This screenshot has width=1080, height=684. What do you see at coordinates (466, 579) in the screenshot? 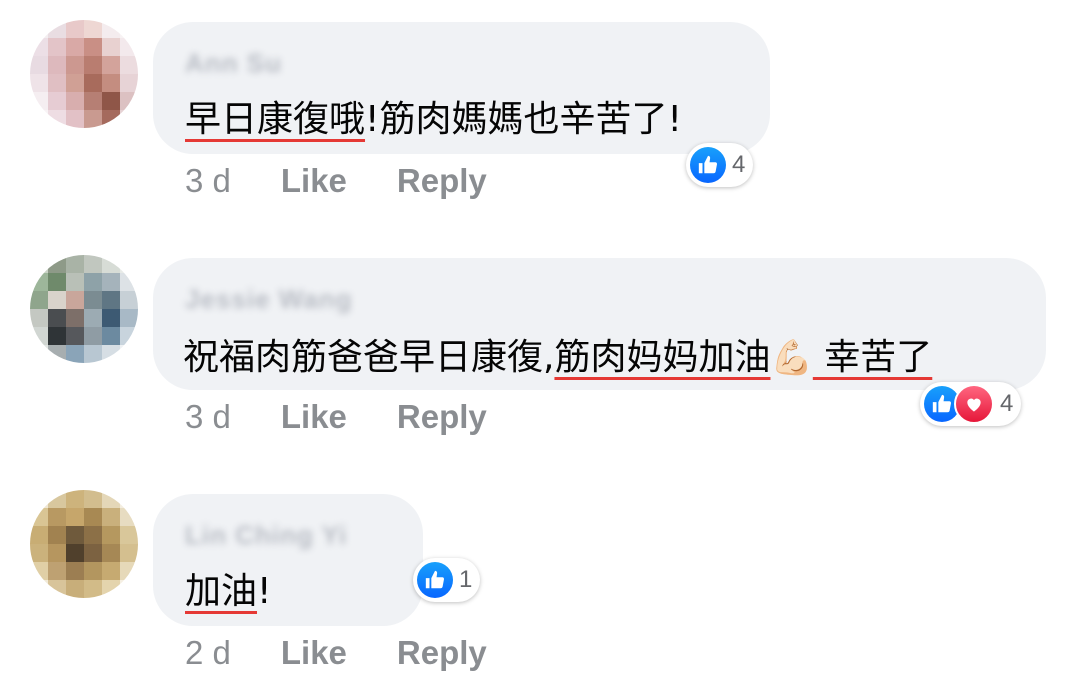
I see `reaction-count: 1` at bounding box center [466, 579].